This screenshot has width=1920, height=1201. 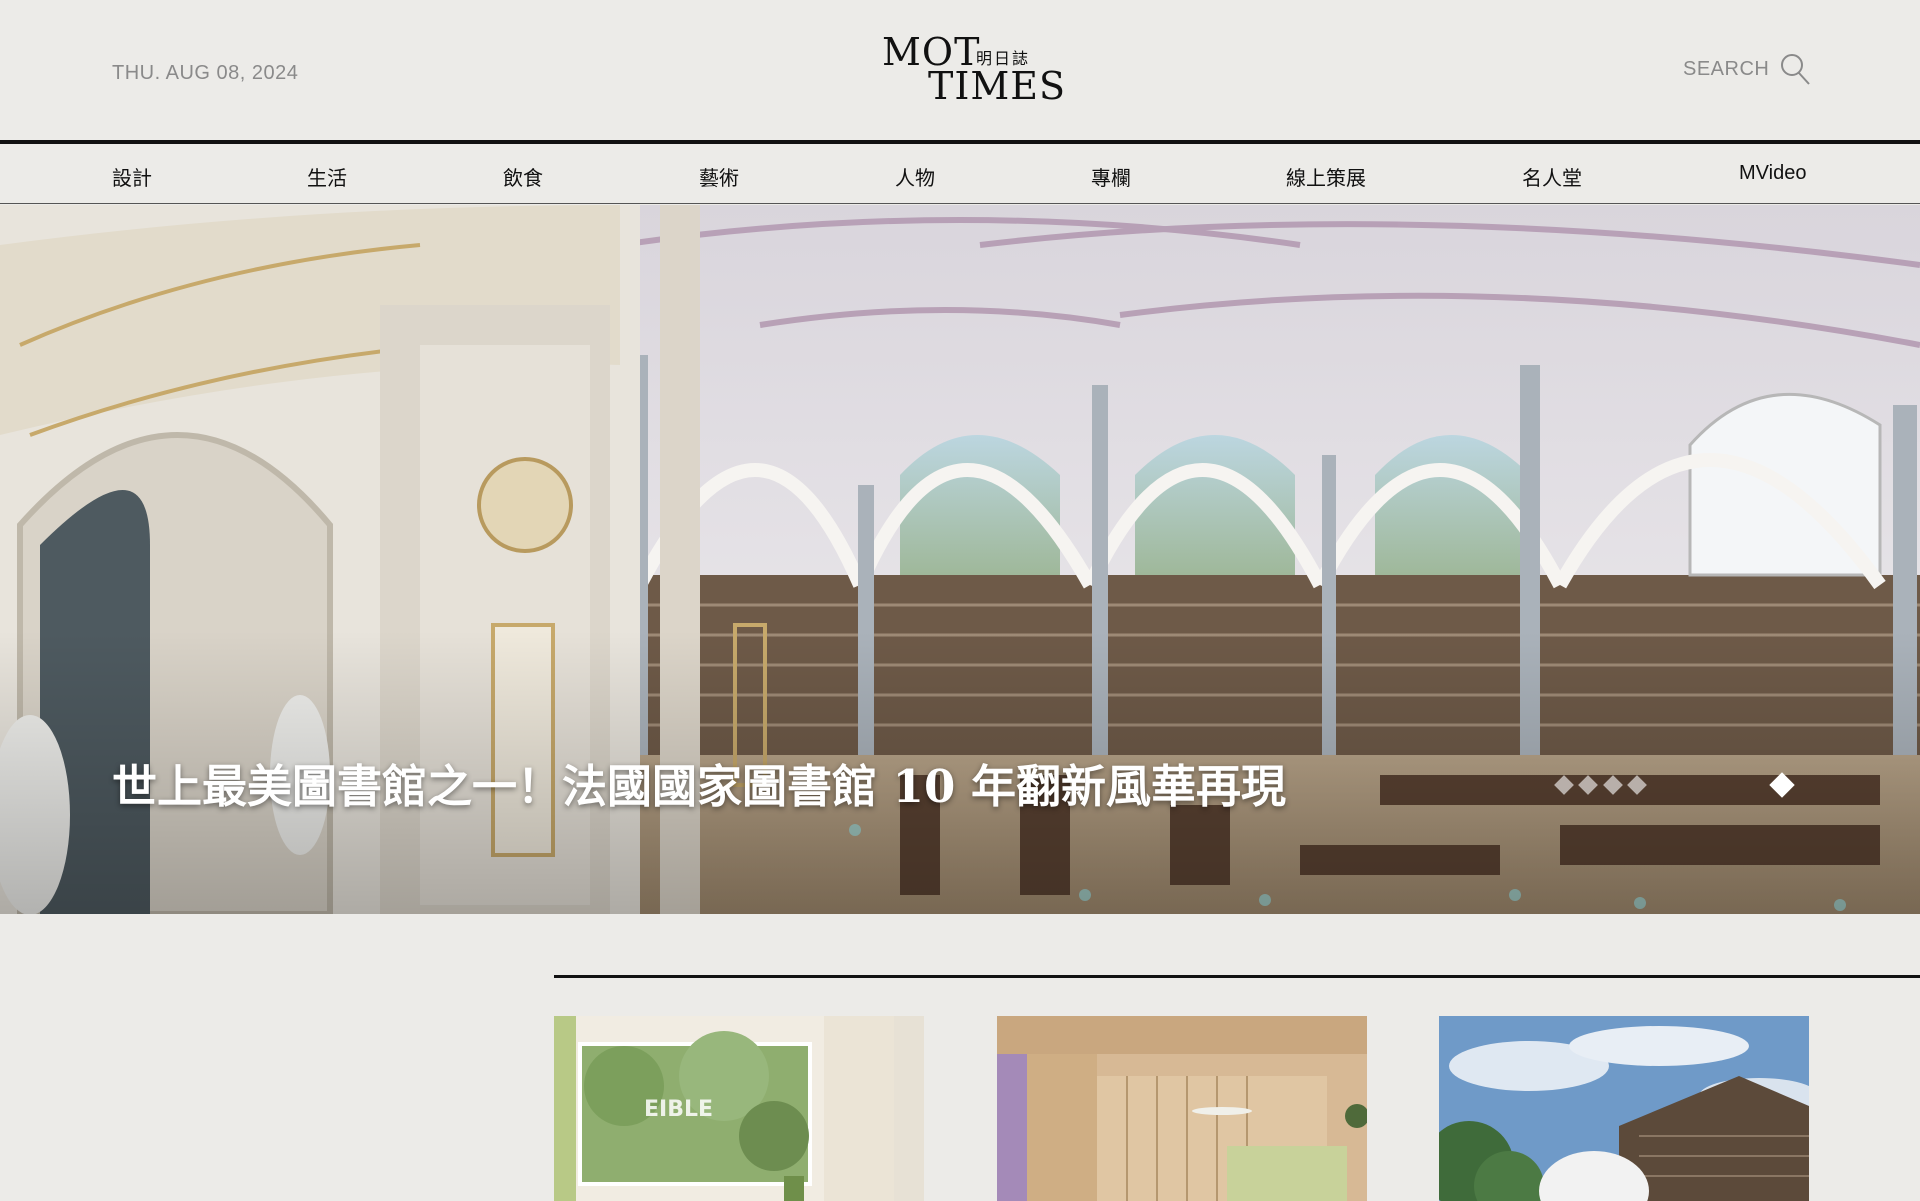 What do you see at coordinates (997, 86) in the screenshot?
I see `logo-times: TIMES` at bounding box center [997, 86].